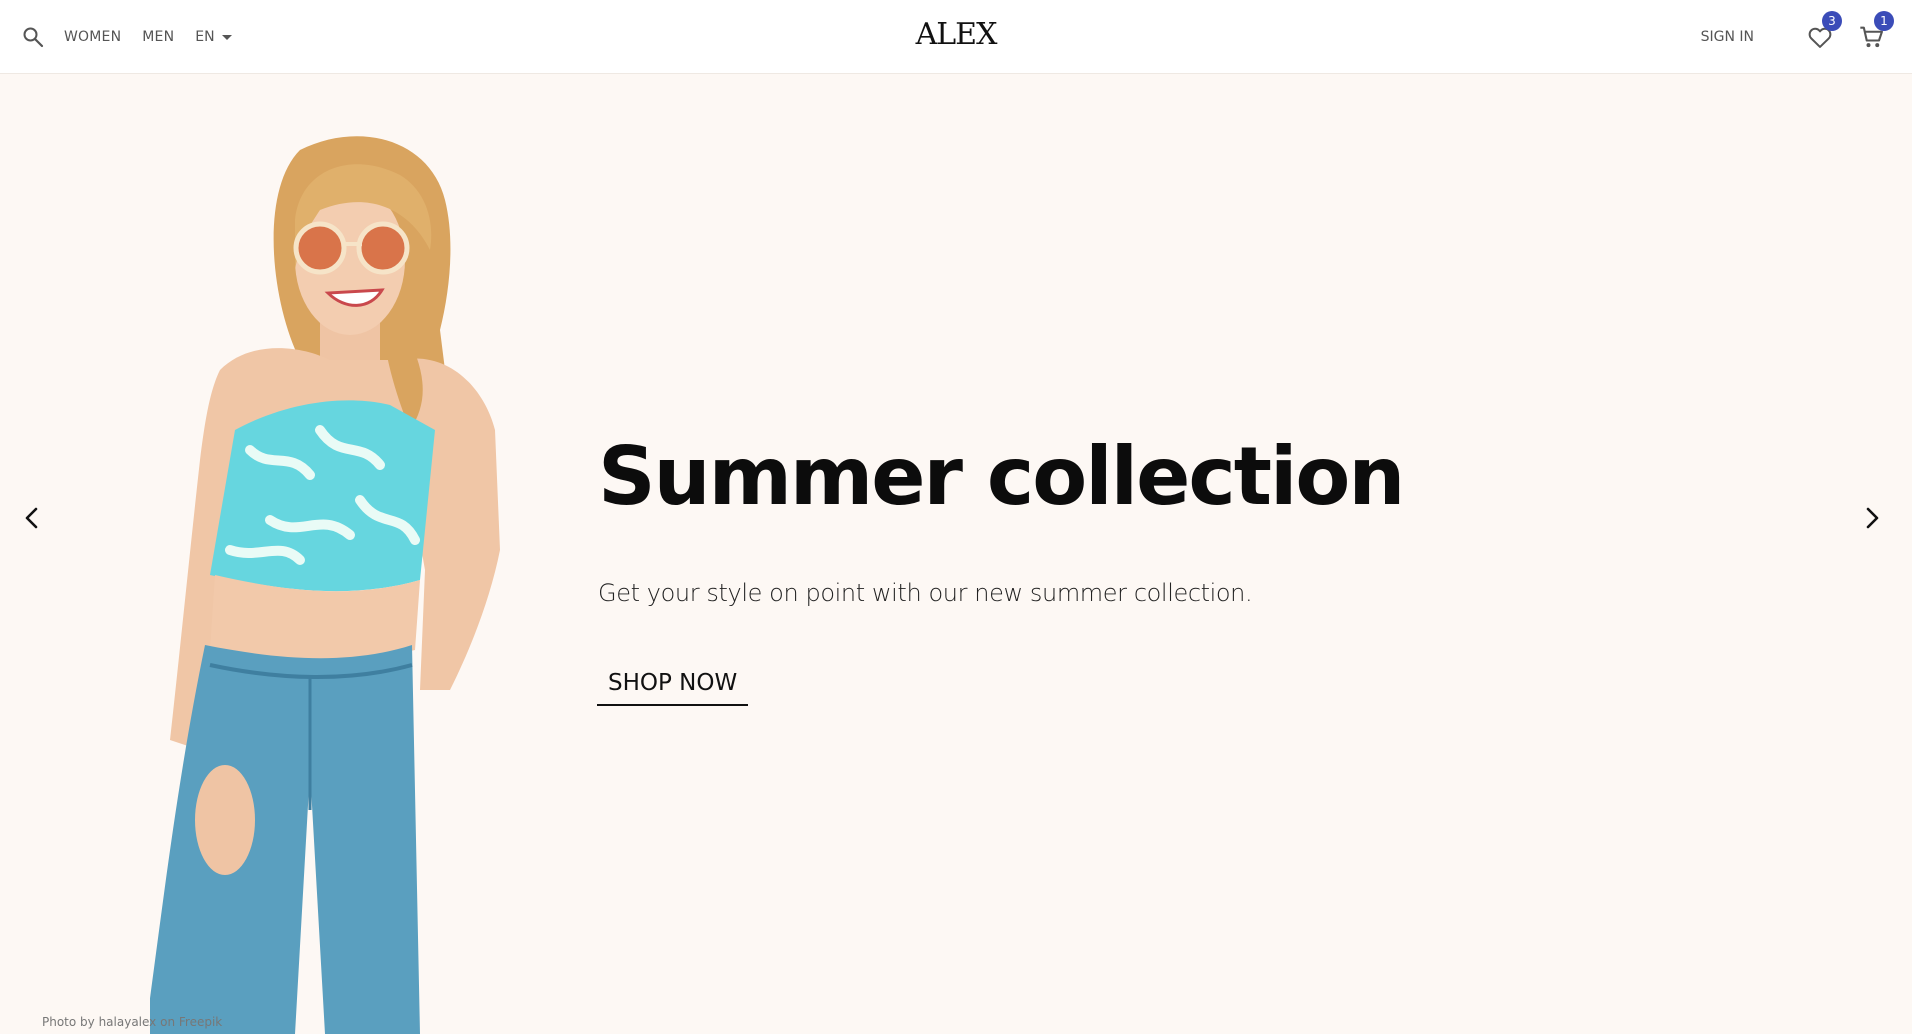  Describe the element at coordinates (1884, 21) in the screenshot. I see `cart-count-badge: 1` at that location.